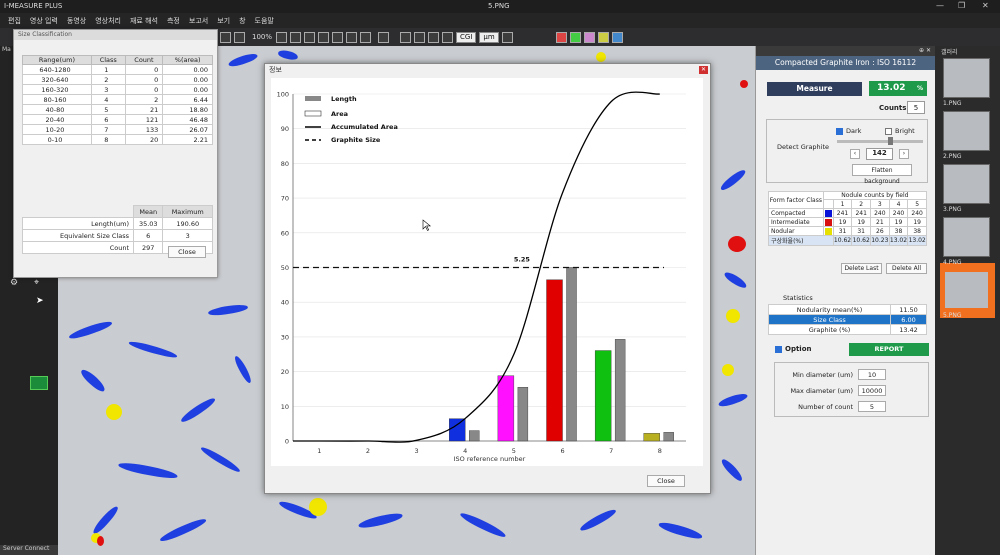 The width and height of the screenshot is (1000, 555). Describe the element at coordinates (940, 5) in the screenshot. I see `minimize-icon: —` at that location.